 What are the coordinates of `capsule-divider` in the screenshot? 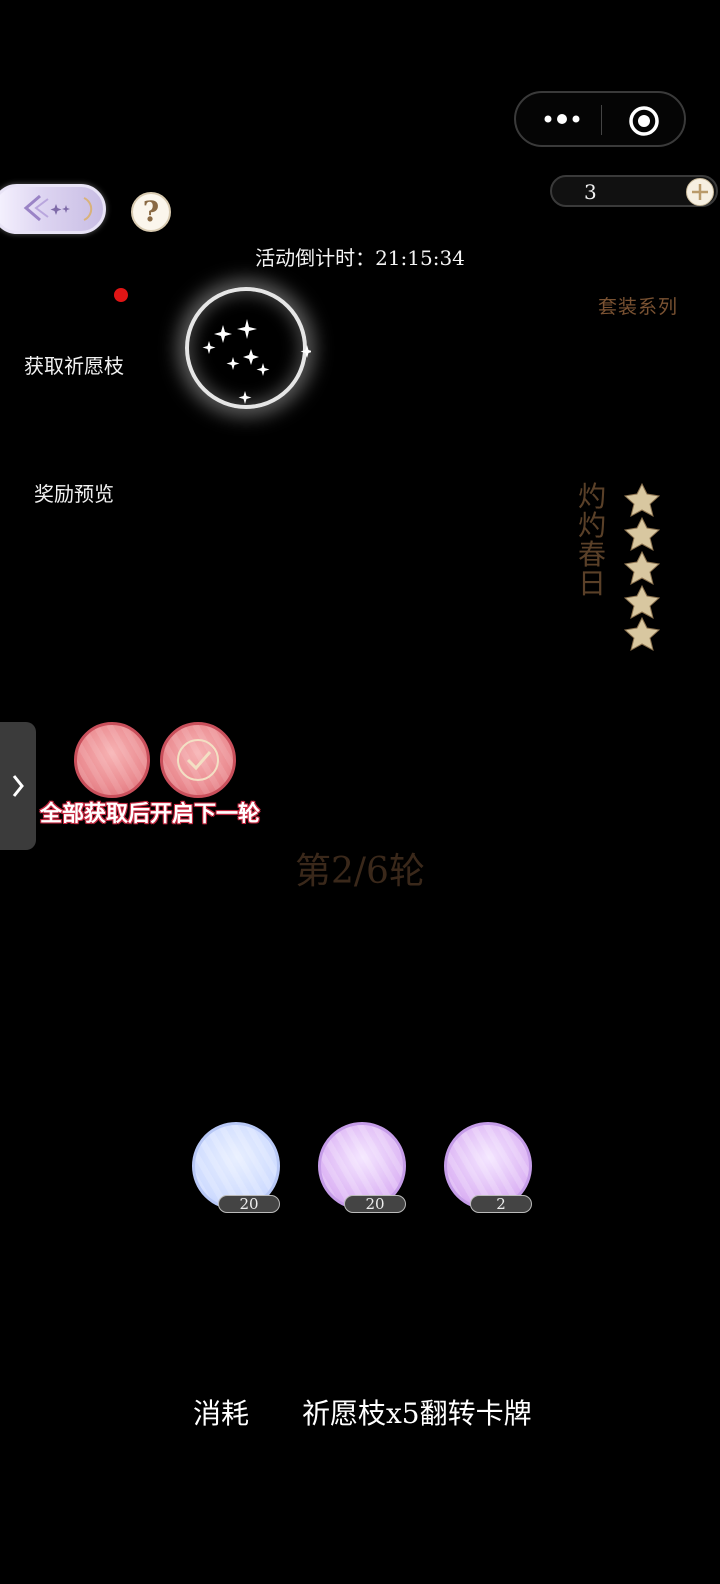 It's located at (601, 120).